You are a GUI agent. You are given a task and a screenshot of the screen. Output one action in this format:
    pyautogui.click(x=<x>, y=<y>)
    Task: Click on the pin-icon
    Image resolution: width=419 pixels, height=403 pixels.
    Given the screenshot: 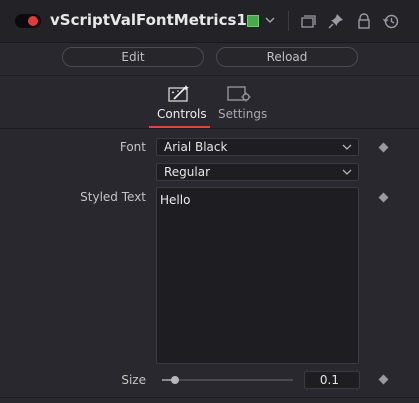 What is the action you would take?
    pyautogui.click(x=336, y=21)
    